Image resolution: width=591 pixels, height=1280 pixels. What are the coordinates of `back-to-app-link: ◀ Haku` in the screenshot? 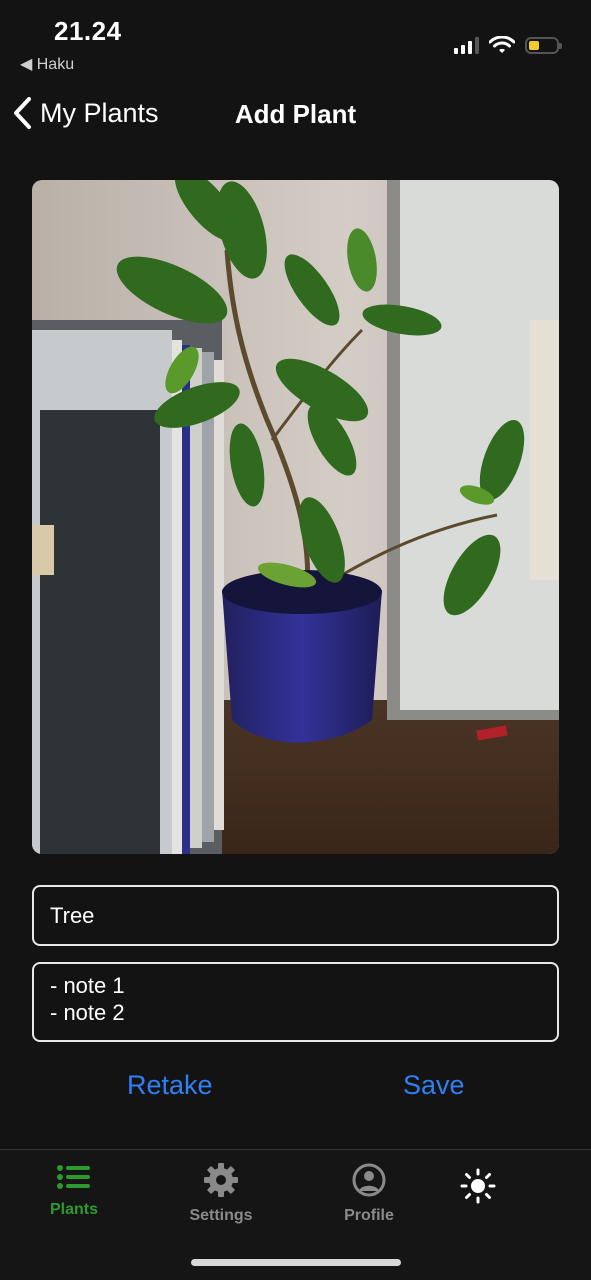 It's located at (47, 64).